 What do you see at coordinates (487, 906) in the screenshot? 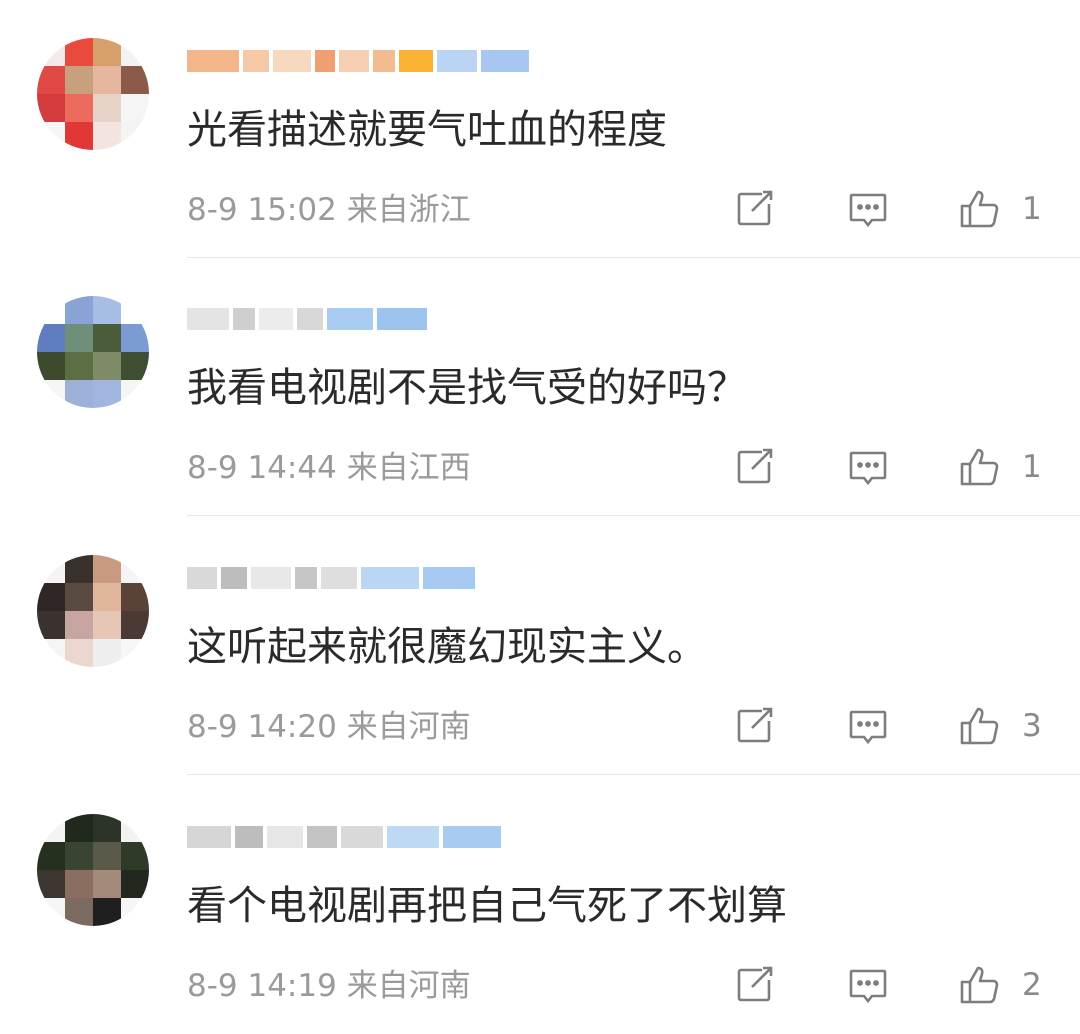
I see `comment-text: 看个电视剧再把自己气死了不划算` at bounding box center [487, 906].